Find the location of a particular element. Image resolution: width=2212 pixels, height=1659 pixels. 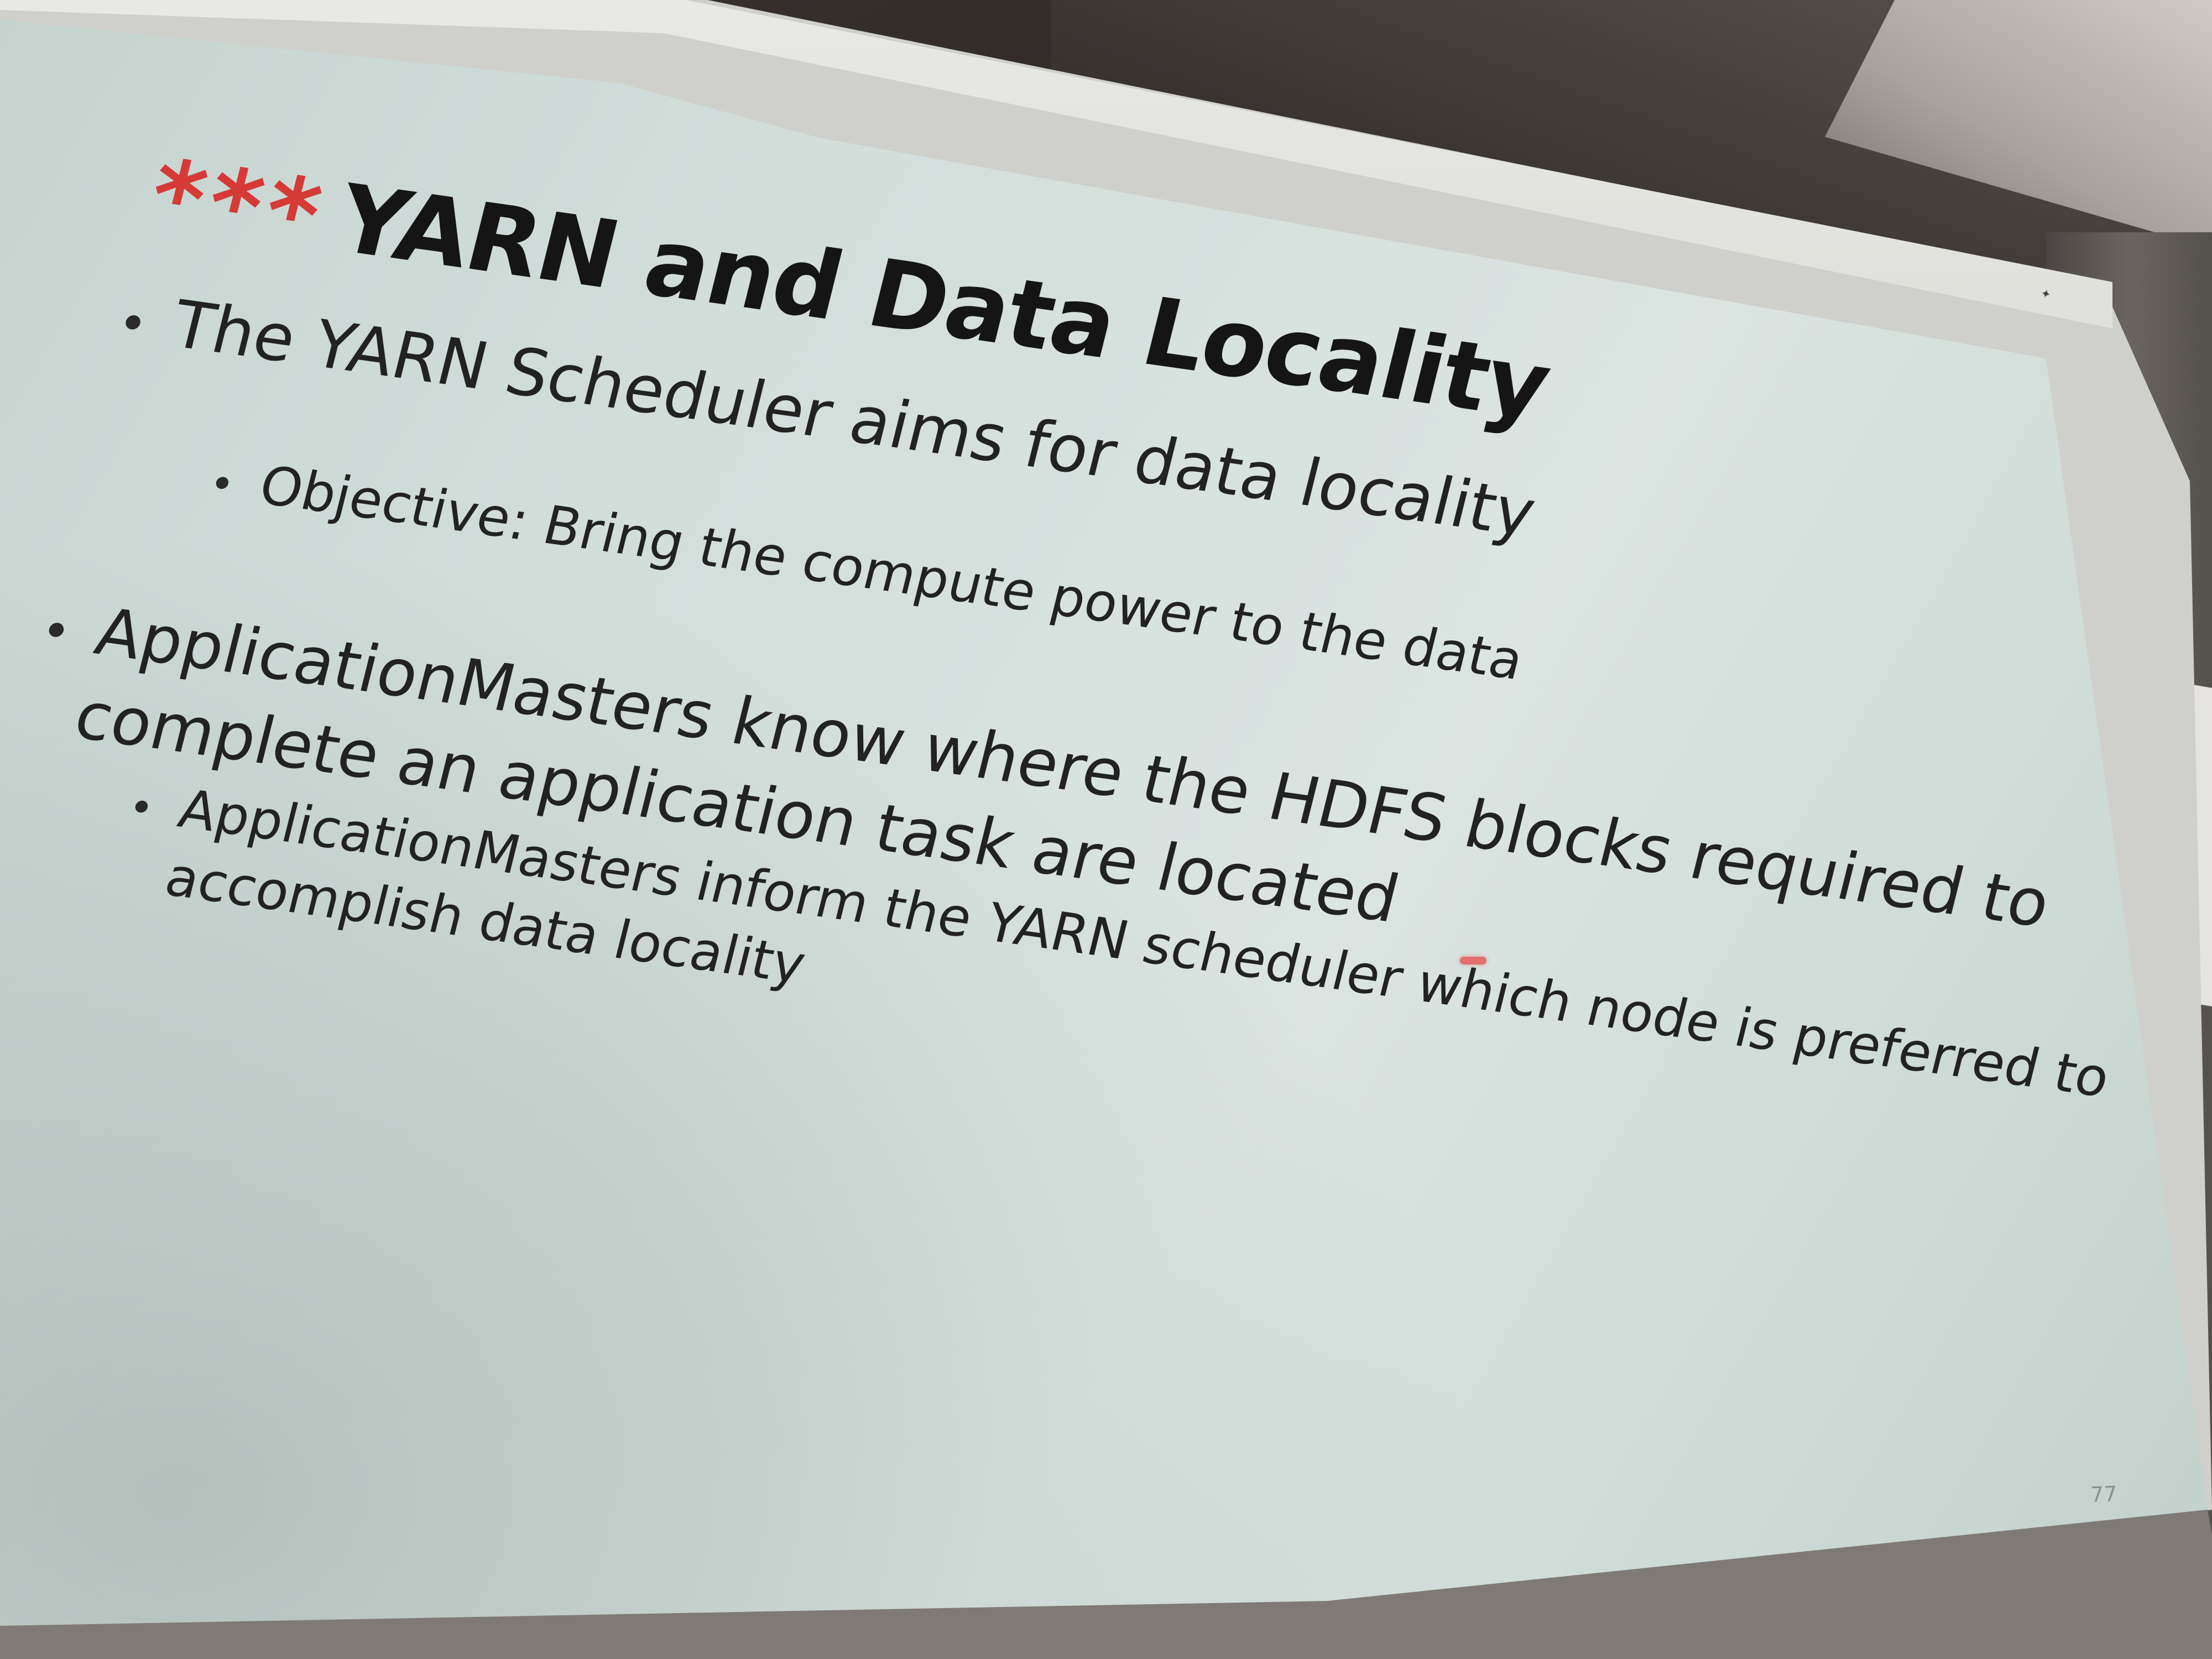

laser-pointer-dot is located at coordinates (1473, 961).